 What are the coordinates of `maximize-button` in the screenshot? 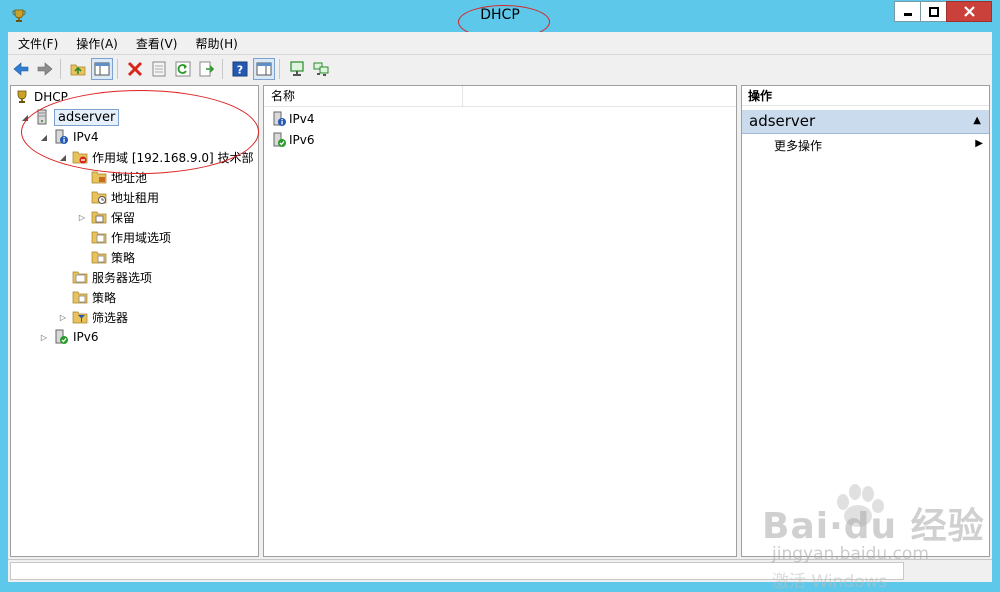 It's located at (933, 11).